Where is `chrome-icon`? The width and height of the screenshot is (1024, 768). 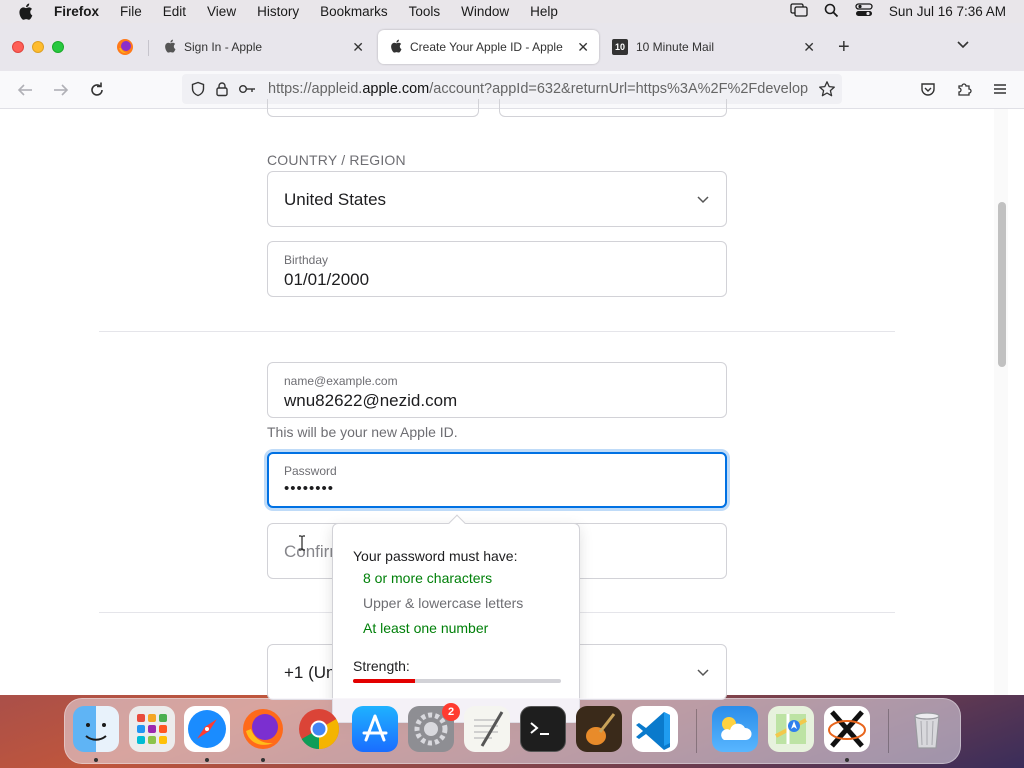
chrome-icon is located at coordinates (319, 729).